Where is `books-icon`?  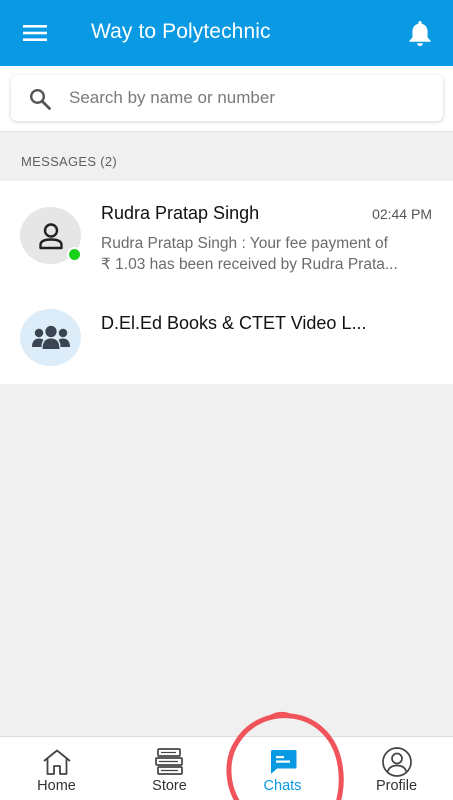 books-icon is located at coordinates (168, 761).